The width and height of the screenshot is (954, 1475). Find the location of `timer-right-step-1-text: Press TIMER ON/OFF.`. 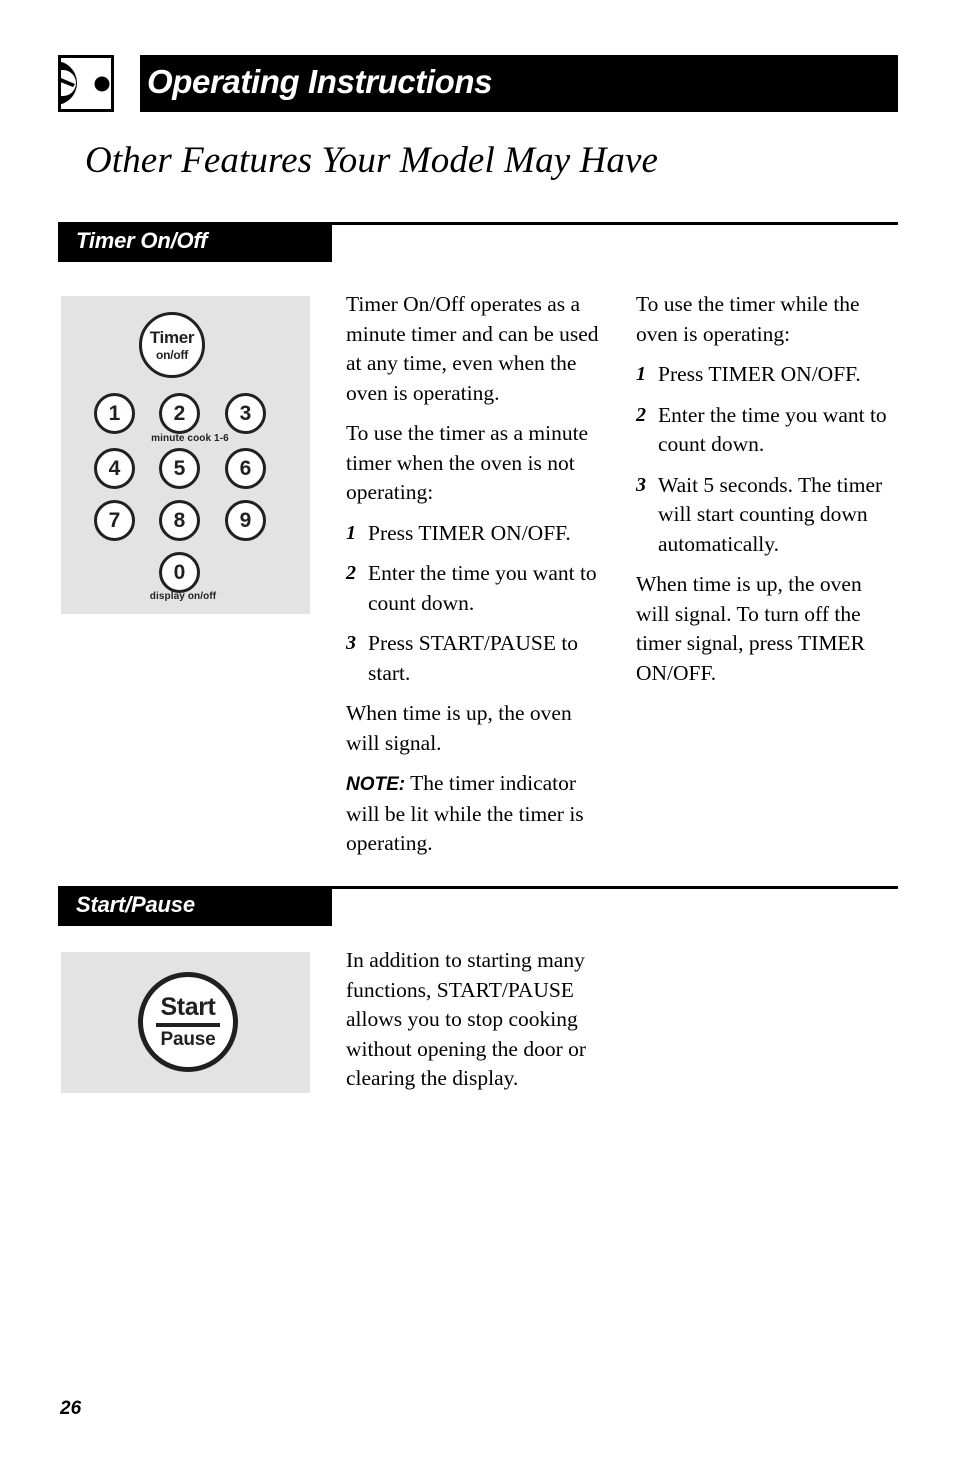

timer-right-step-1-text: Press TIMER ON/OFF. is located at coordinates (759, 374).